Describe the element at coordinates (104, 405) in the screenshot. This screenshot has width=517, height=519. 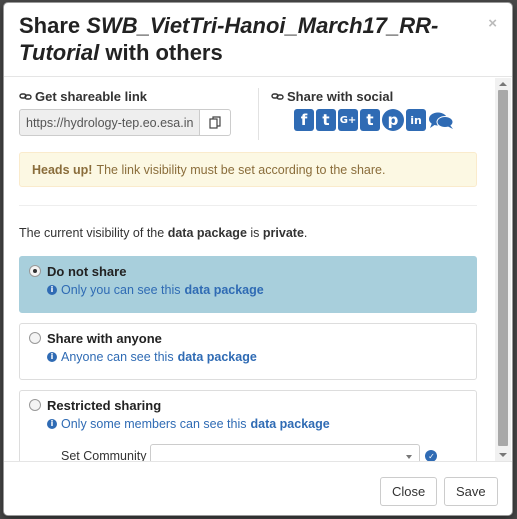
I see `option-title: Restricted sharing` at that location.